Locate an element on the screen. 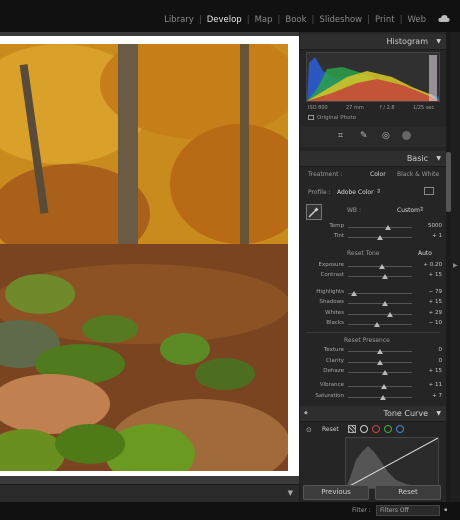  module-develop: Develop is located at coordinates (224, 20).